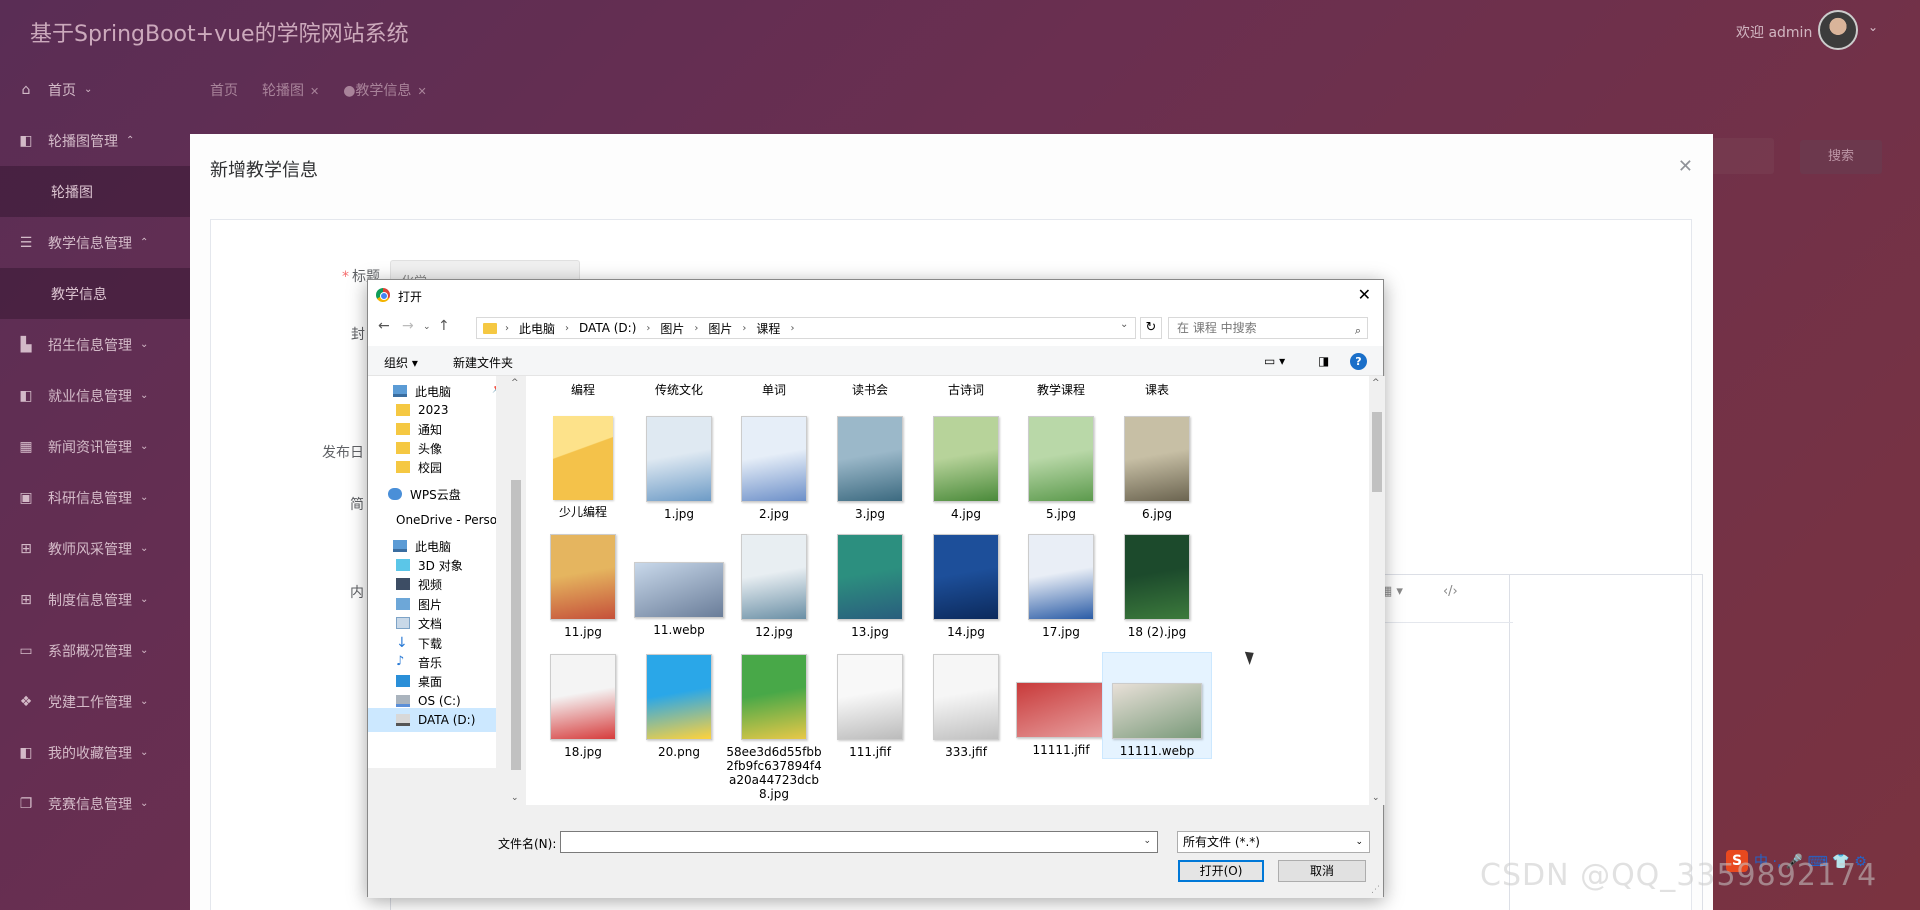 Image resolution: width=1920 pixels, height=910 pixels. I want to click on sidebar-item: ▦ 新闻资讯管理 ⌄, so click(95, 446).